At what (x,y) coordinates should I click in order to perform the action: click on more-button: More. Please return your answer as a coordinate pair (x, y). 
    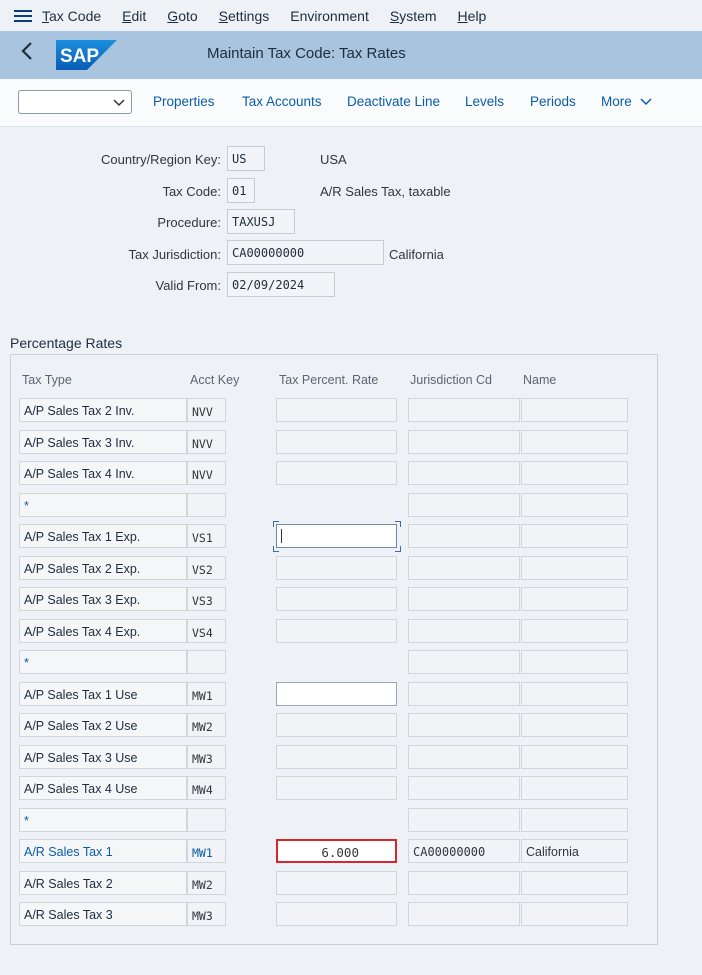
    Looking at the image, I should click on (626, 101).